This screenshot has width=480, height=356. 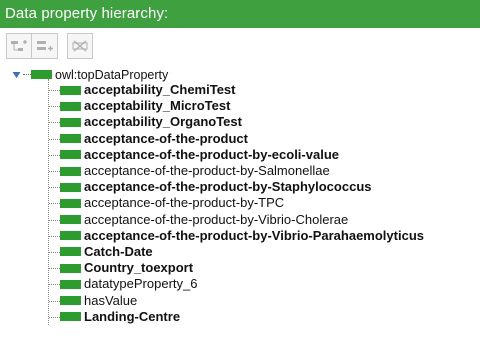 I want to click on add-sibling-property-button, so click(x=45, y=46).